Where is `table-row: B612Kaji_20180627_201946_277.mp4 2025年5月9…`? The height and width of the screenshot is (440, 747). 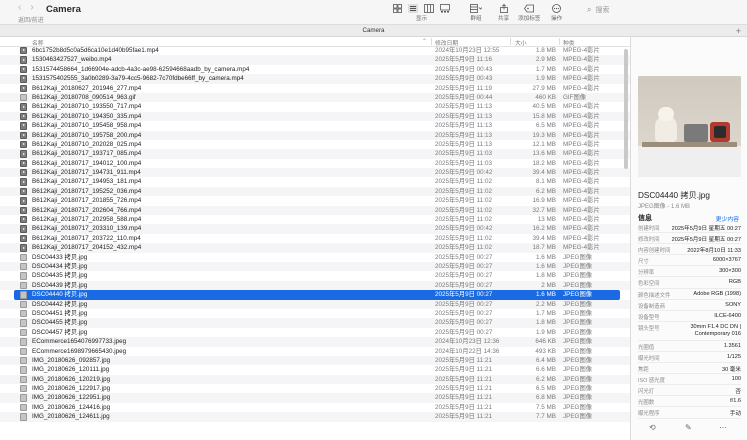
table-row: B612Kaji_20180627_201946_277.mp4 2025年5月9… is located at coordinates (315, 88).